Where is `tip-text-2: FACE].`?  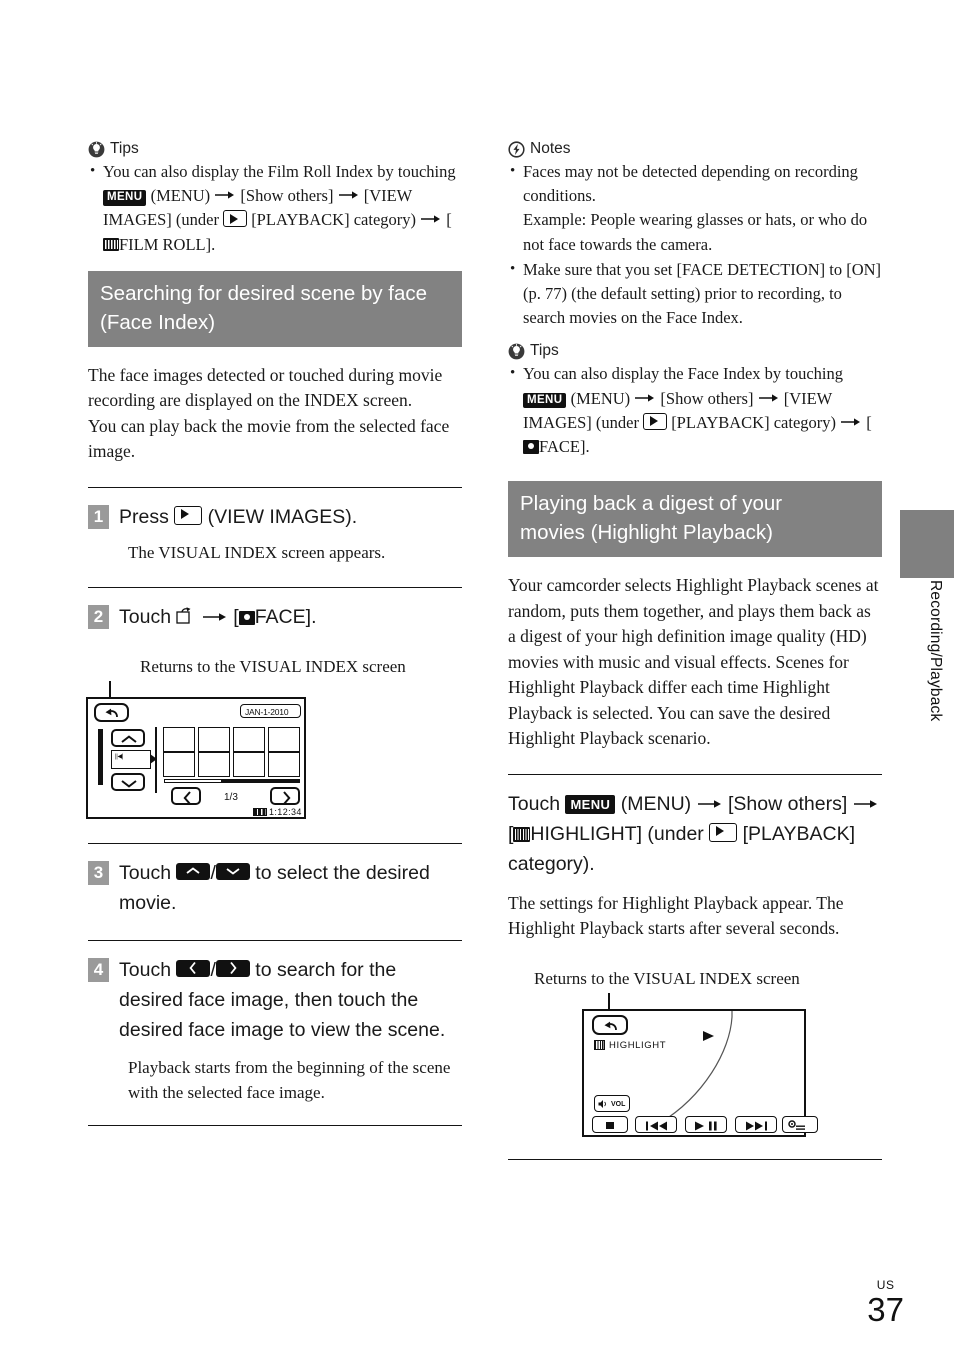 tip-text-2: FACE]. is located at coordinates (564, 447).